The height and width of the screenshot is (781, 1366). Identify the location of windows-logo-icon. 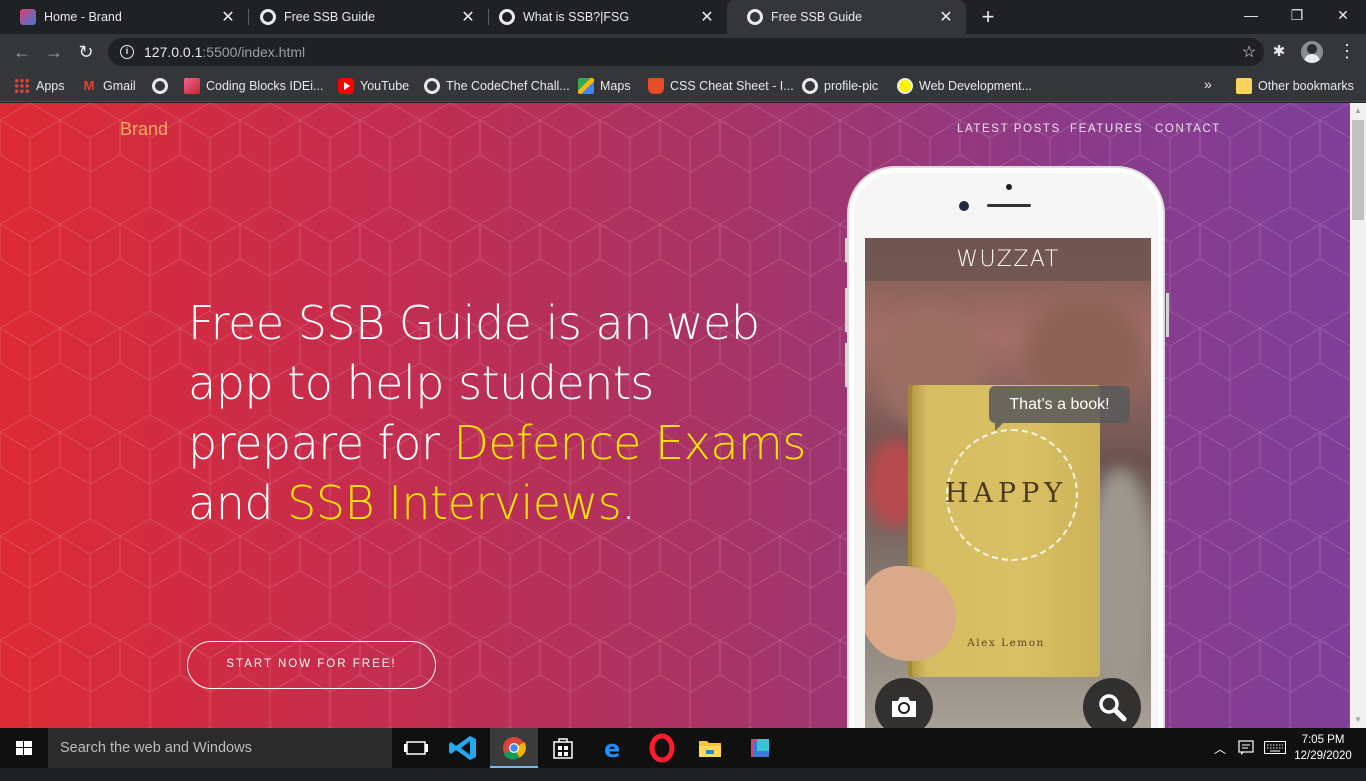
(24, 748).